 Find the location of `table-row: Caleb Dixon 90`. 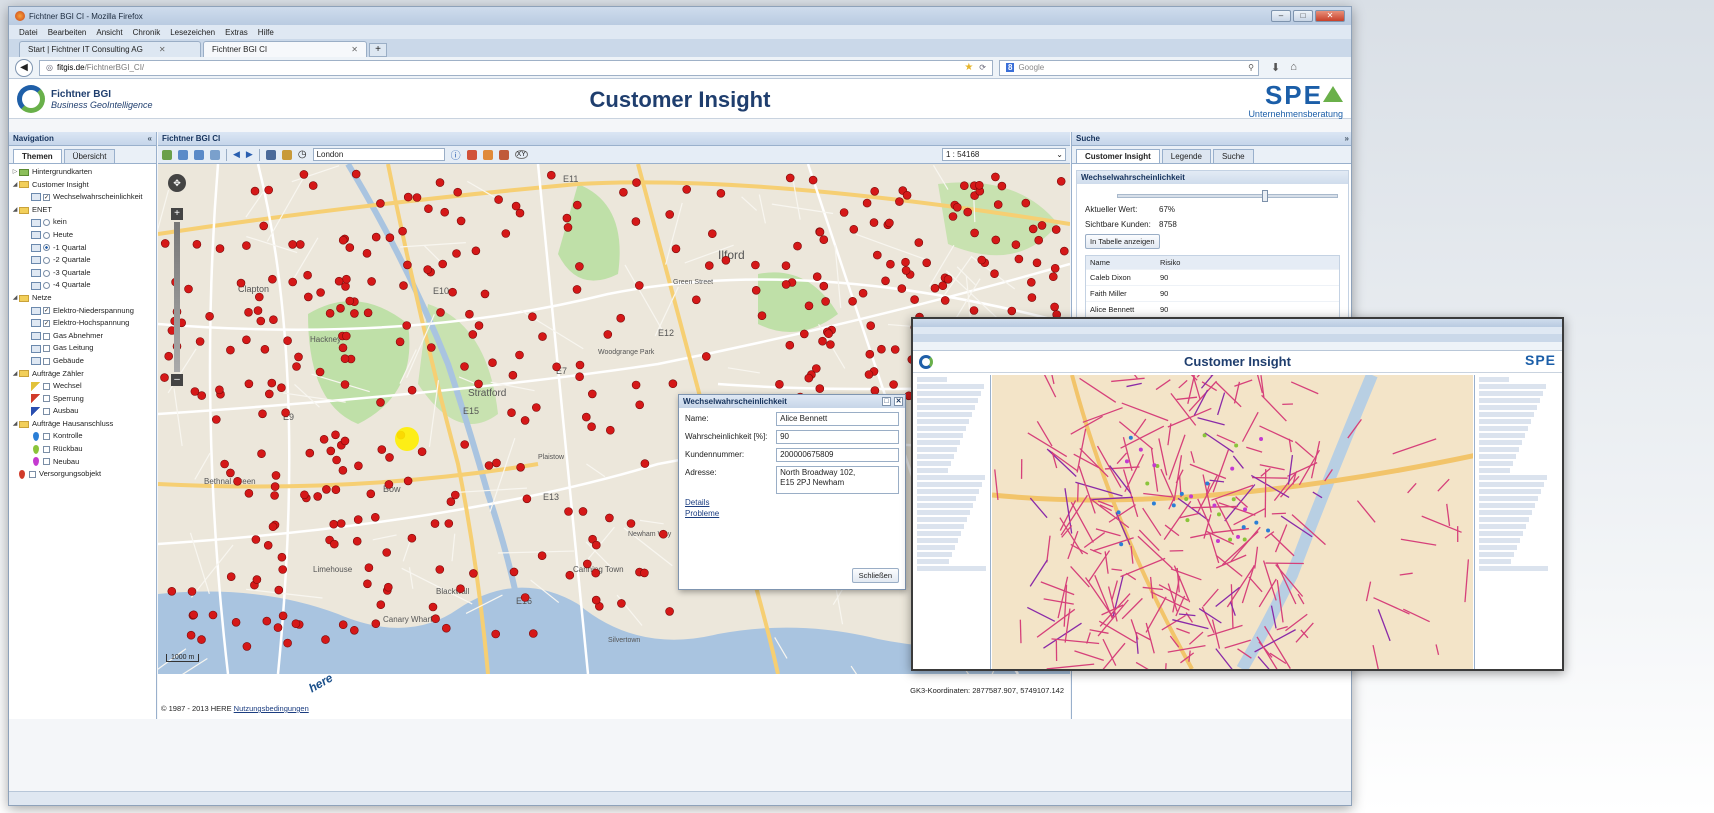

table-row: Caleb Dixon 90 is located at coordinates (1212, 277).